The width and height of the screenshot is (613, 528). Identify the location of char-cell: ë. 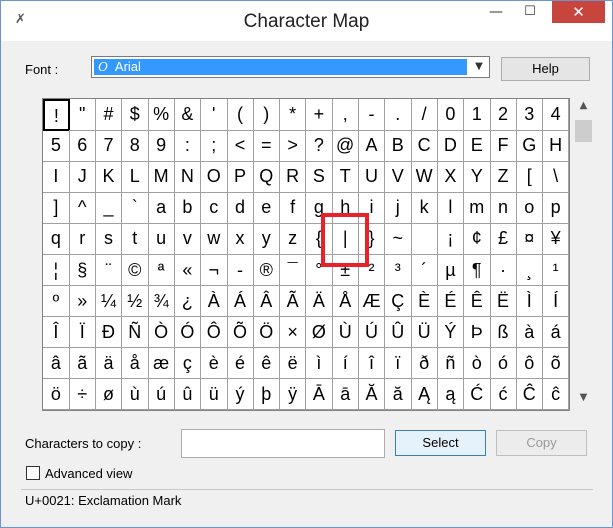
(293, 363).